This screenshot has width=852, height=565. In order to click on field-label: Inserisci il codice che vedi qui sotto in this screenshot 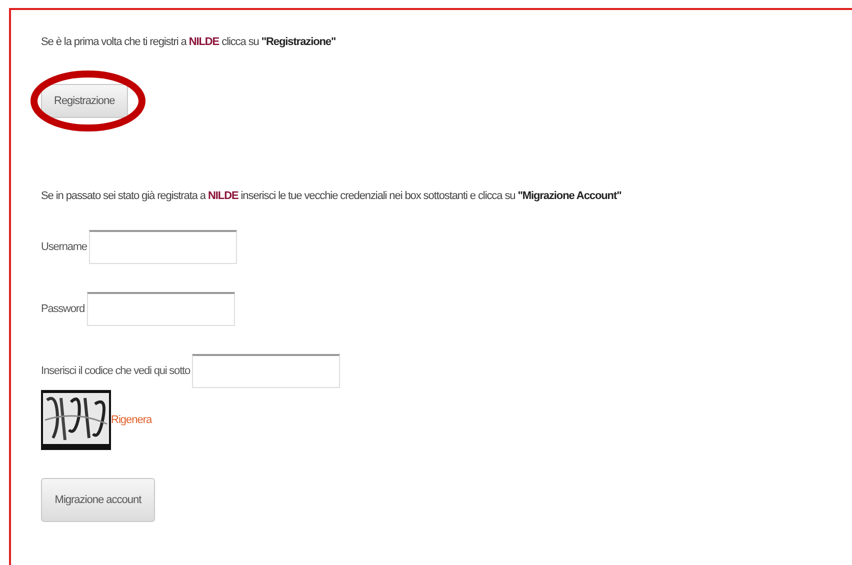, I will do `click(115, 371)`.